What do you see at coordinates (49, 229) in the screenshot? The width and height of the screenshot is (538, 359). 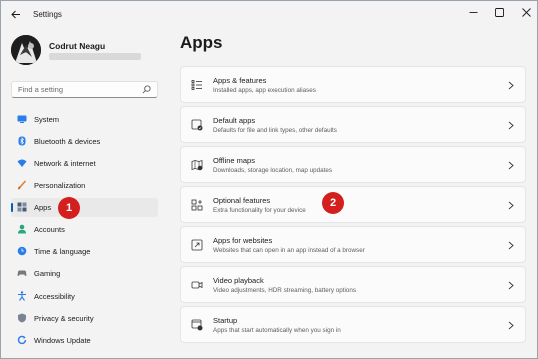 I see `sidebar-item-label: Accounts` at bounding box center [49, 229].